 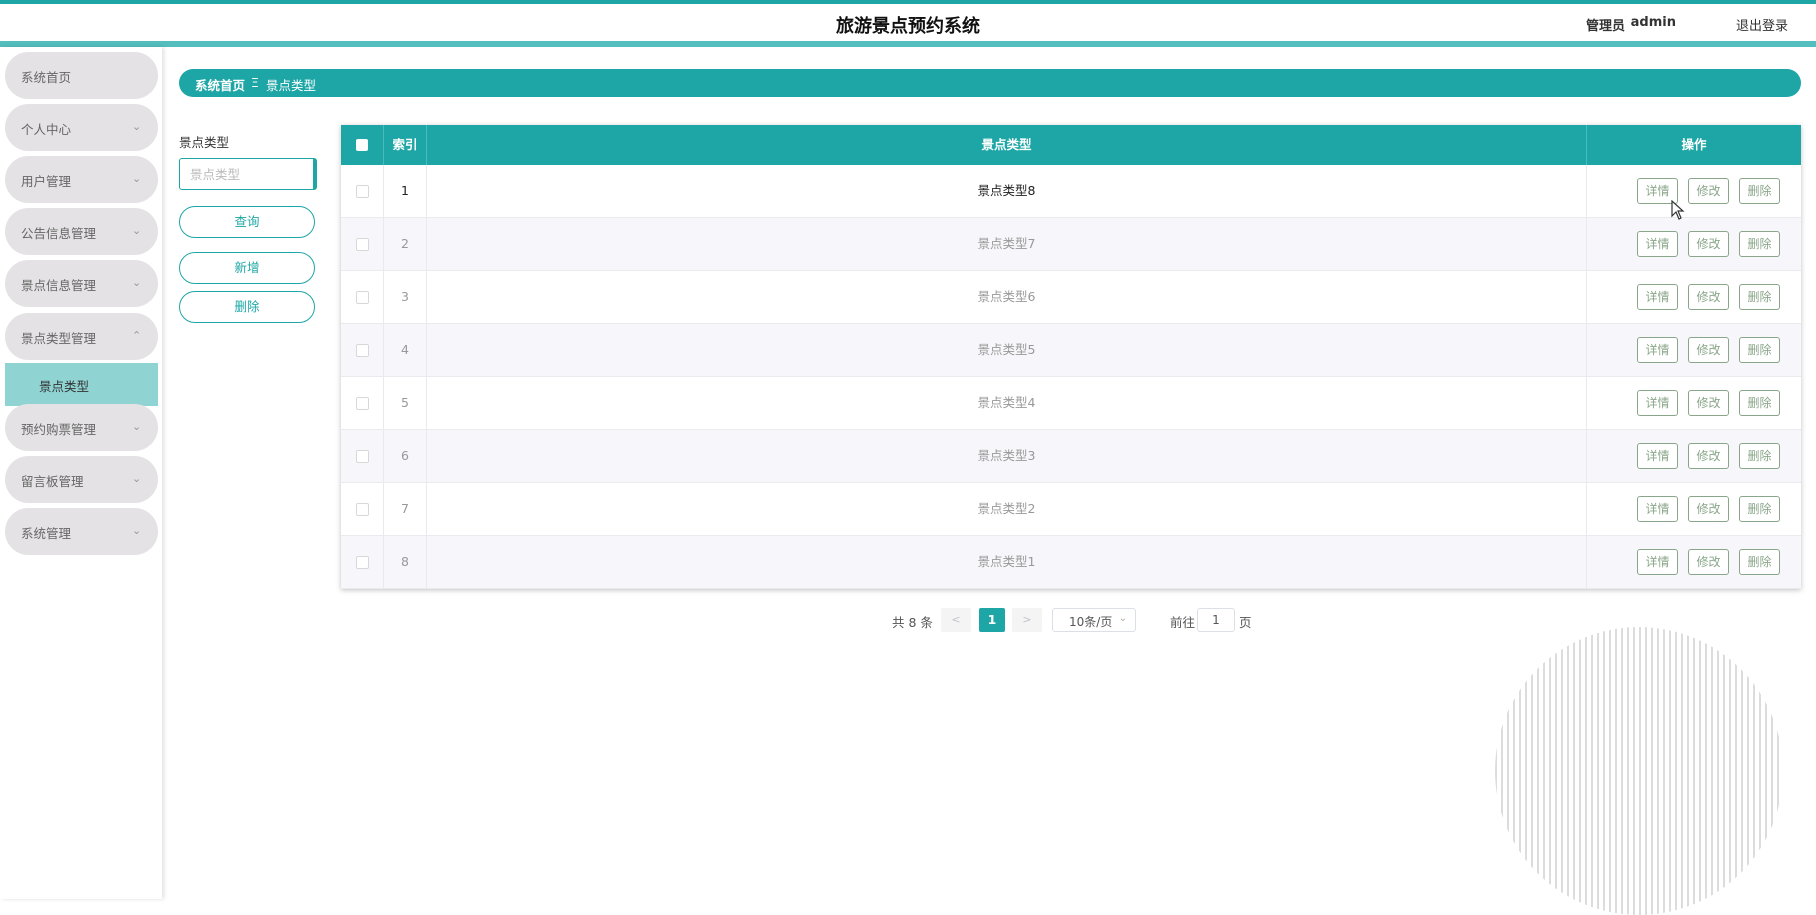 I want to click on row-scenic-type: 景点类型2, so click(x=1007, y=509).